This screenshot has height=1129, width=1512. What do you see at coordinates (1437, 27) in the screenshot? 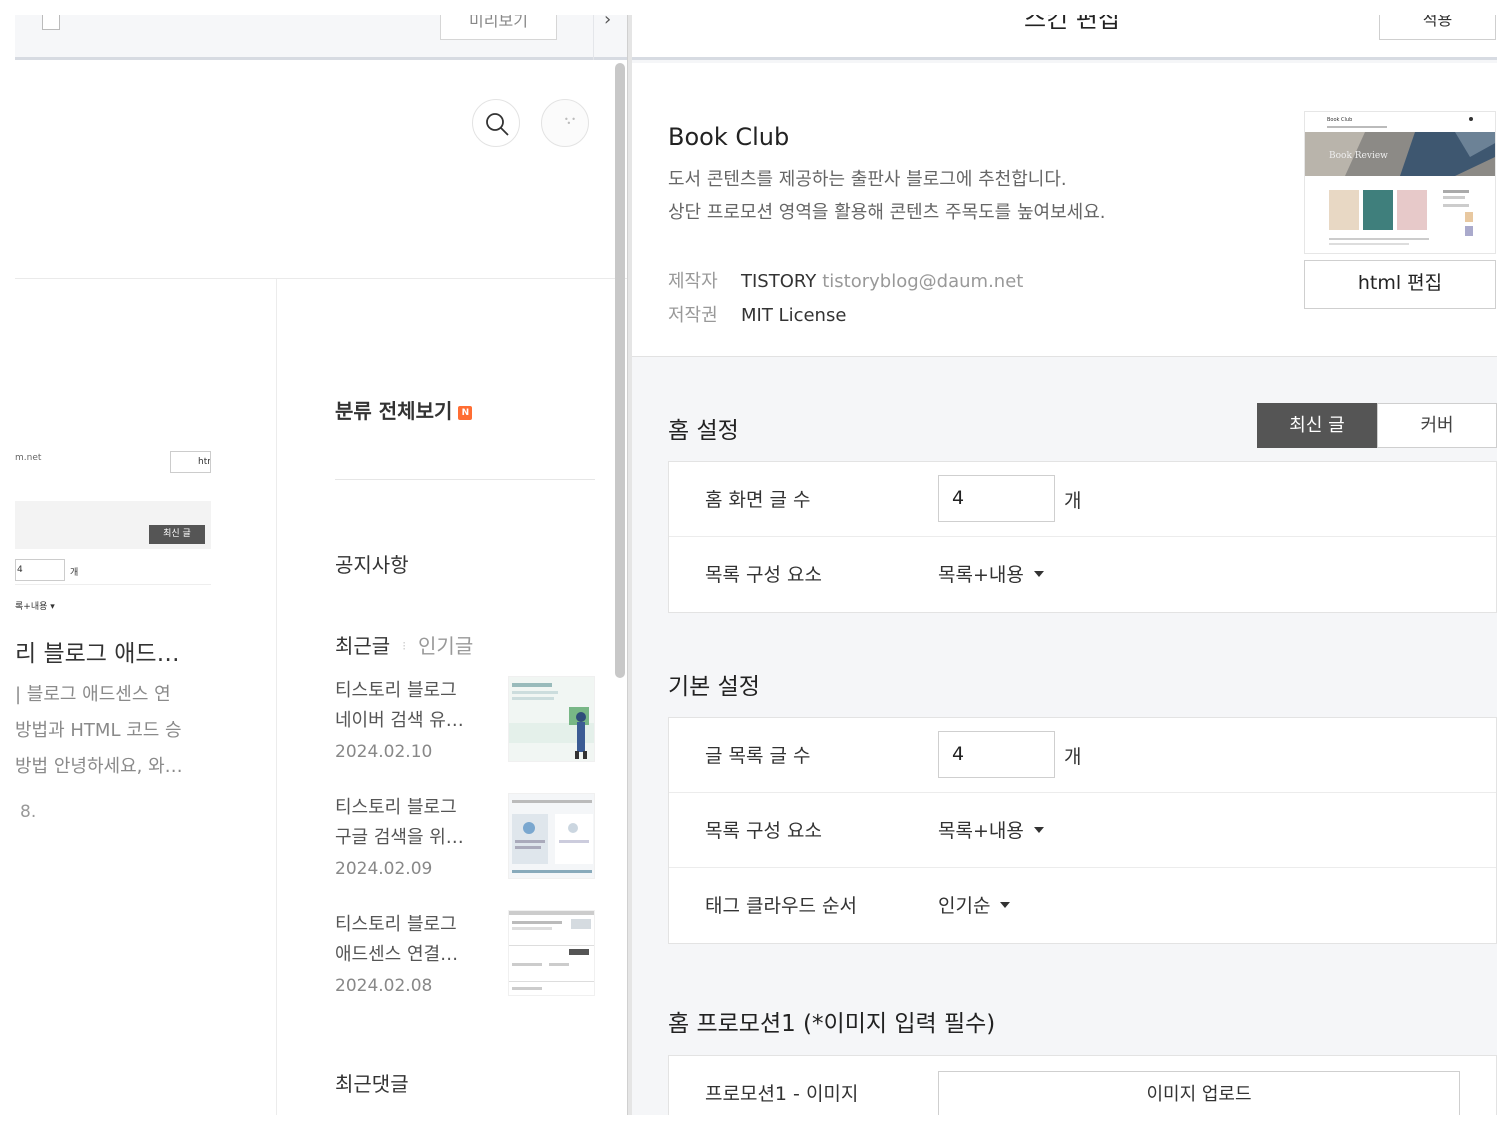
I see `apply-button: 적용` at bounding box center [1437, 27].